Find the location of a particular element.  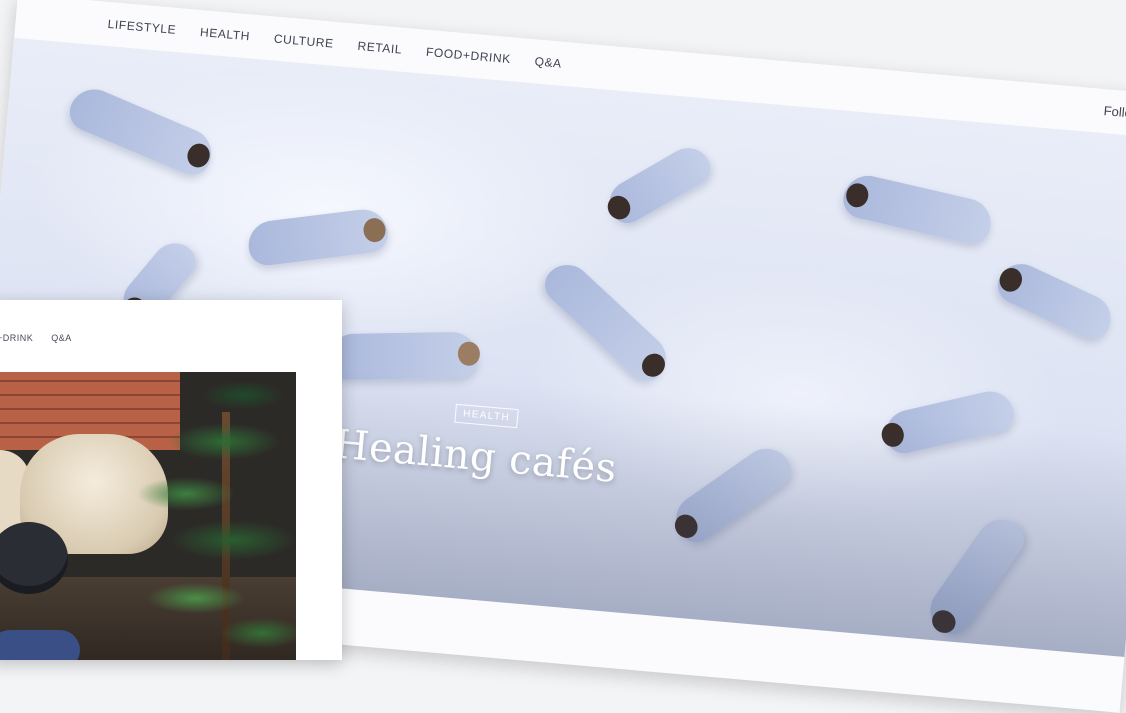

nav-item-food-drink: D+DRINK is located at coordinates (16, 338).